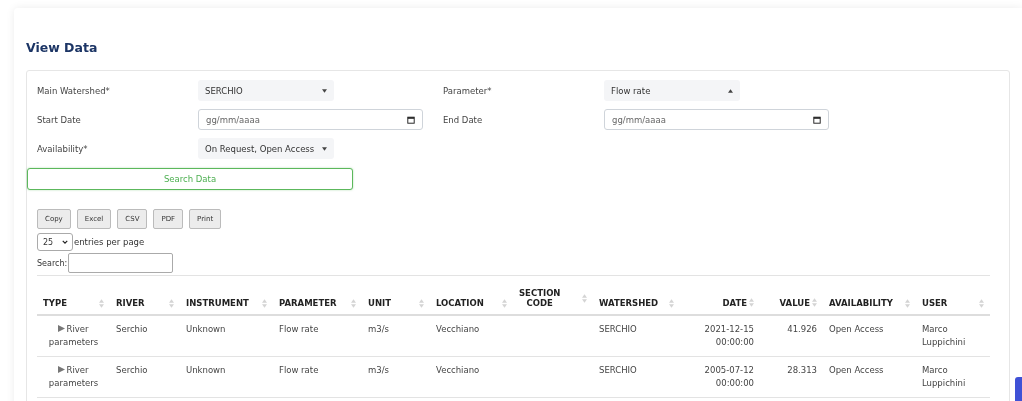 Image resolution: width=1022 pixels, height=401 pixels. Describe the element at coordinates (266, 90) in the screenshot. I see `select-field: SERCHIO` at that location.